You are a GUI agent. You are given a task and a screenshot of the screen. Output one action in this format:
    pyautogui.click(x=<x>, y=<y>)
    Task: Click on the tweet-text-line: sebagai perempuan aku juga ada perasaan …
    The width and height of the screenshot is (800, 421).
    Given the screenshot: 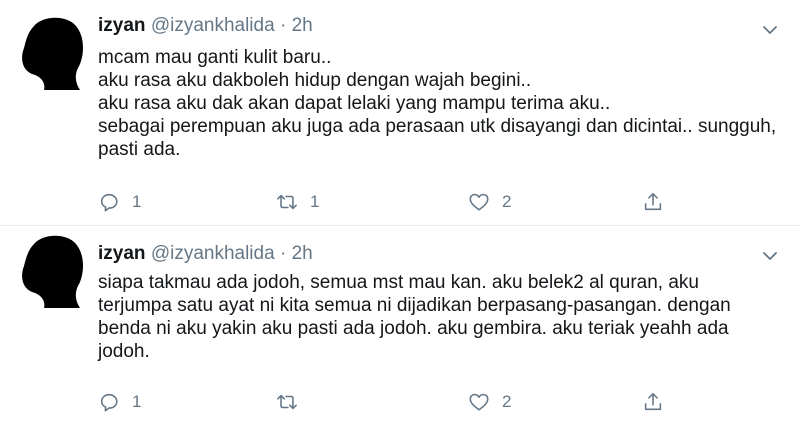 What is the action you would take?
    pyautogui.click(x=437, y=126)
    